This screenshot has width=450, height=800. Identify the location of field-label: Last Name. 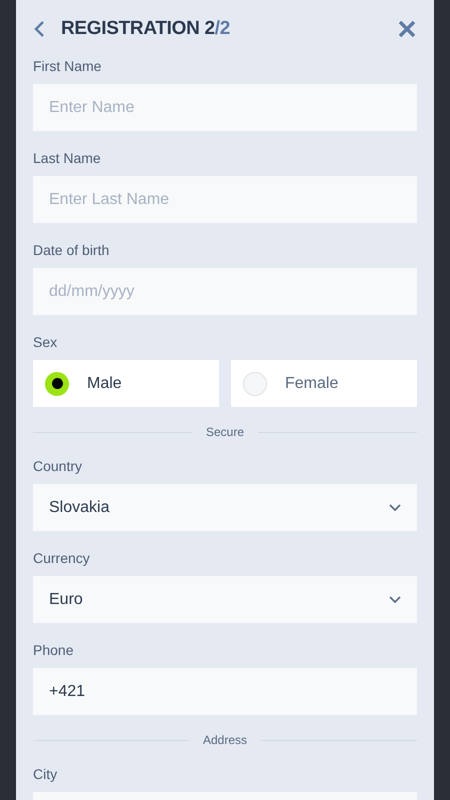
(67, 158).